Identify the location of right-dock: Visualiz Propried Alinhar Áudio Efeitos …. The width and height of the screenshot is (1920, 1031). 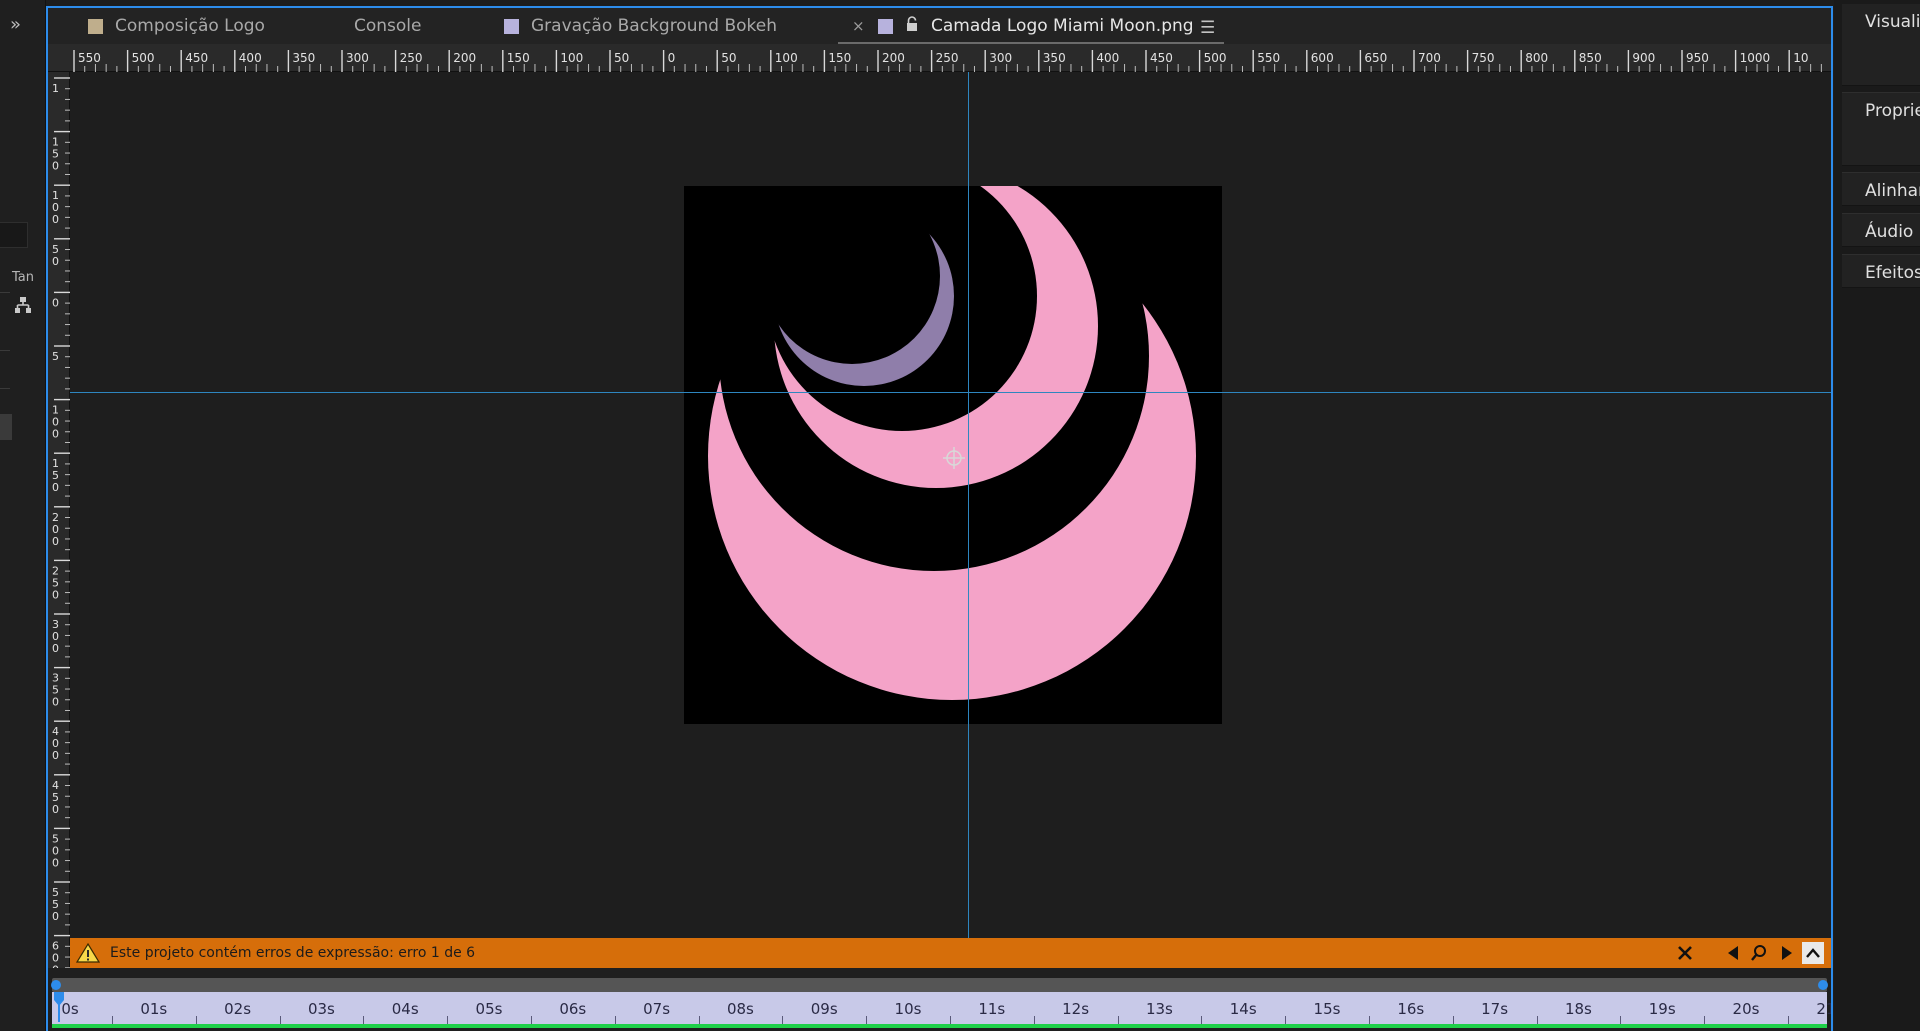
(1877, 515).